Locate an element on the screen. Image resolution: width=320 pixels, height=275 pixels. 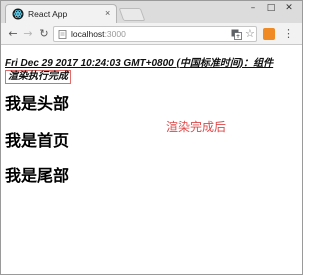
url-port: :3000 is located at coordinates (115, 34).